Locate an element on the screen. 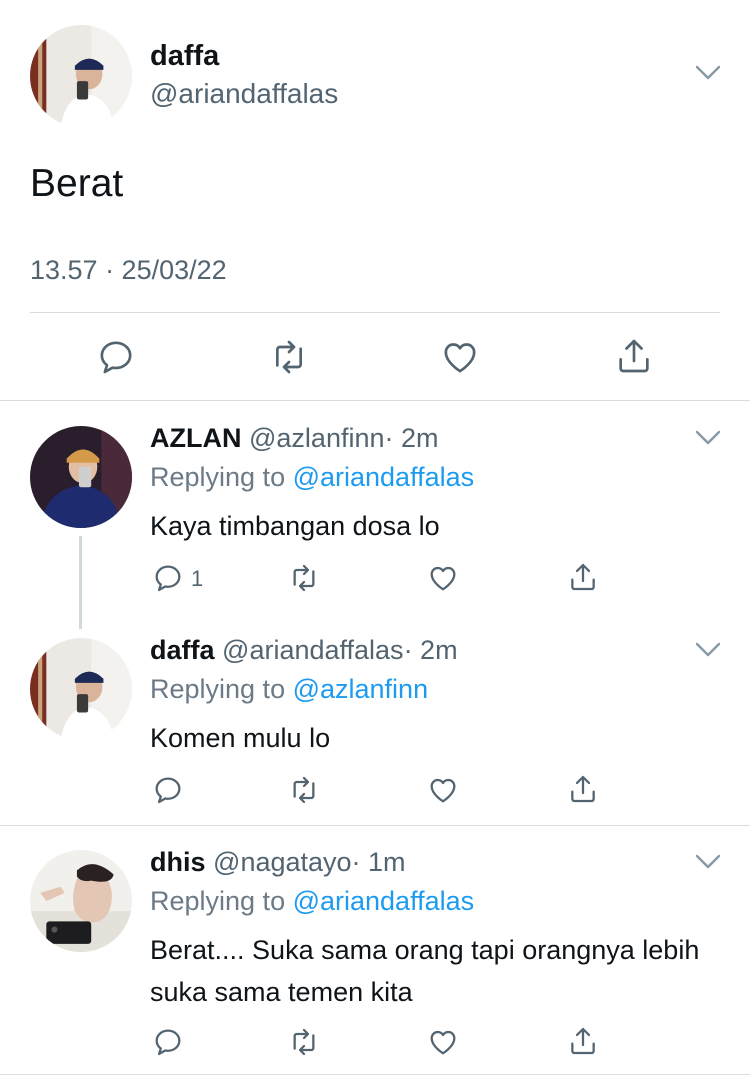  author-name: daffa is located at coordinates (184, 56).